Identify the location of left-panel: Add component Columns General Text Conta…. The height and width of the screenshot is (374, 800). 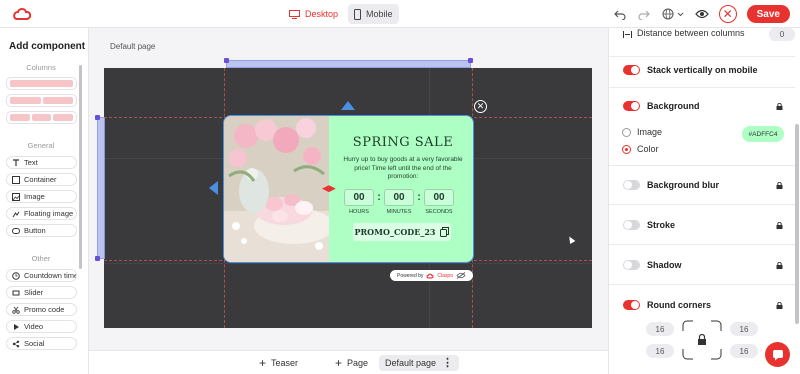
(44, 201).